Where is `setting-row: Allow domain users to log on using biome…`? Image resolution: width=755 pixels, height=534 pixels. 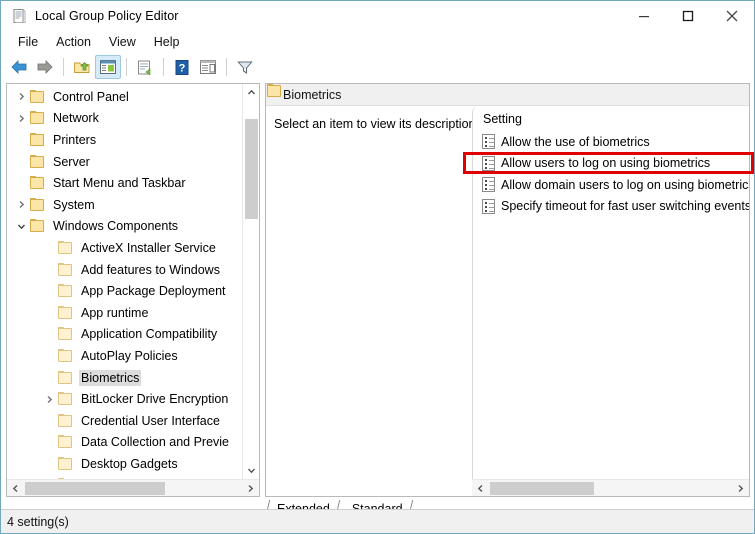
setting-row: Allow domain users to log on using biome… is located at coordinates (611, 185).